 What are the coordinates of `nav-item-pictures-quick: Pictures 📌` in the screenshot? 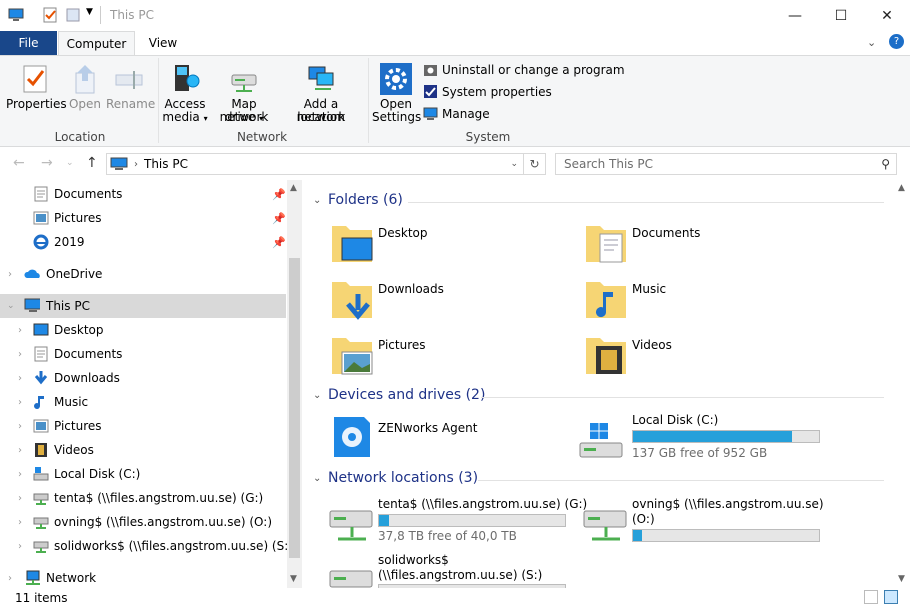 It's located at (143, 218).